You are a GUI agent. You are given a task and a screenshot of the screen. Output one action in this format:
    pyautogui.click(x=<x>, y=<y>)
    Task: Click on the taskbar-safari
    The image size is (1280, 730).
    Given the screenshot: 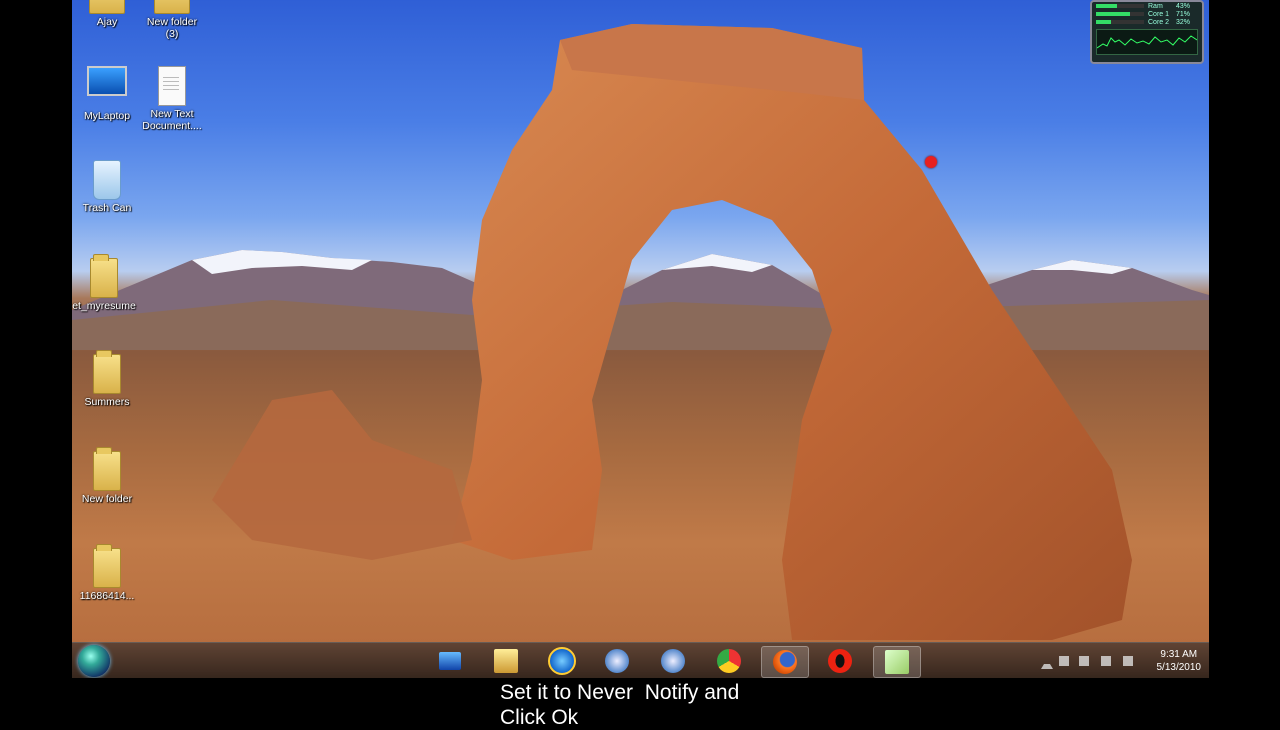 What is the action you would take?
    pyautogui.click(x=617, y=661)
    